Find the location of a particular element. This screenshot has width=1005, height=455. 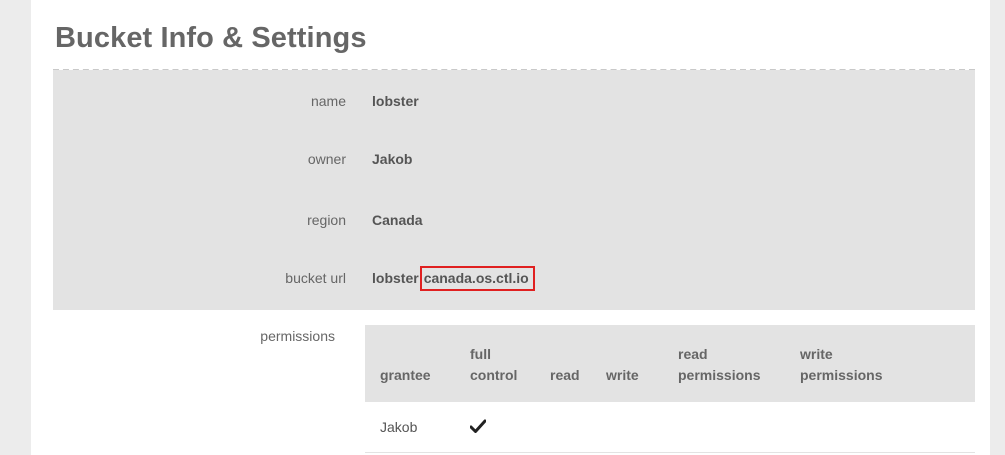

info-row-bucket-url: bucket url lobster canada.os.ctl.io is located at coordinates (514, 278).